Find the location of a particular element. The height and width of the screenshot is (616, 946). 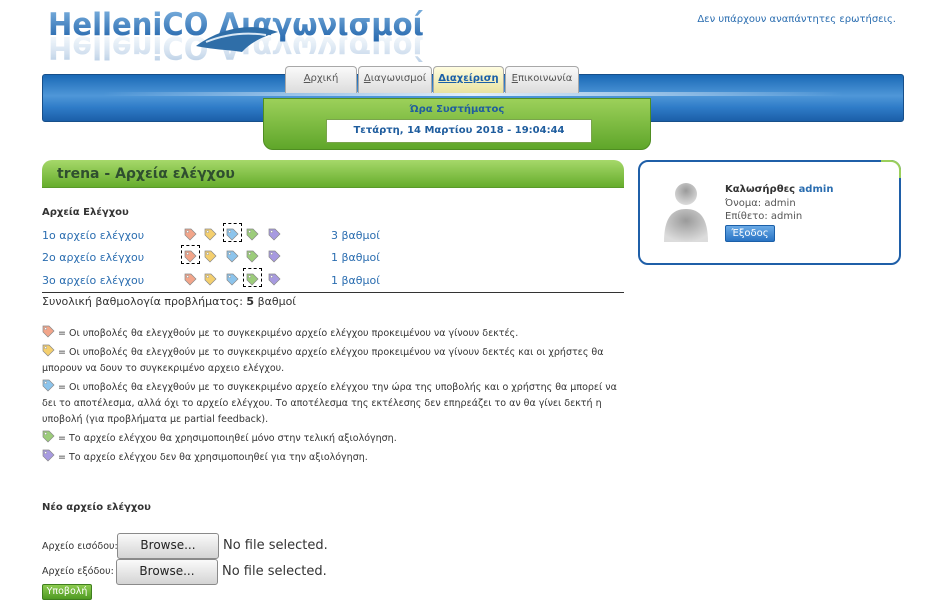

tab-home: Αρχική is located at coordinates (321, 79).